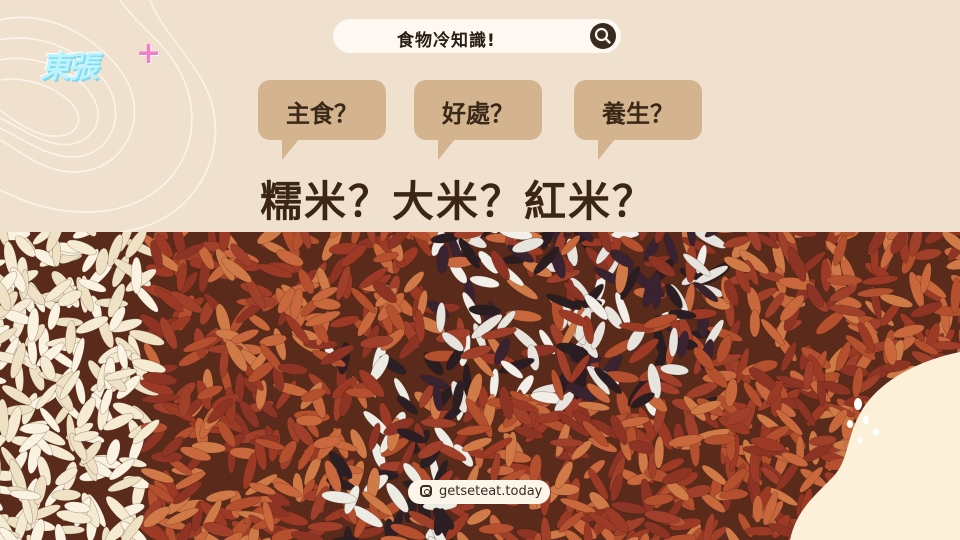 The width and height of the screenshot is (960, 540). I want to click on social-handle-text: getseteat.today, so click(491, 491).